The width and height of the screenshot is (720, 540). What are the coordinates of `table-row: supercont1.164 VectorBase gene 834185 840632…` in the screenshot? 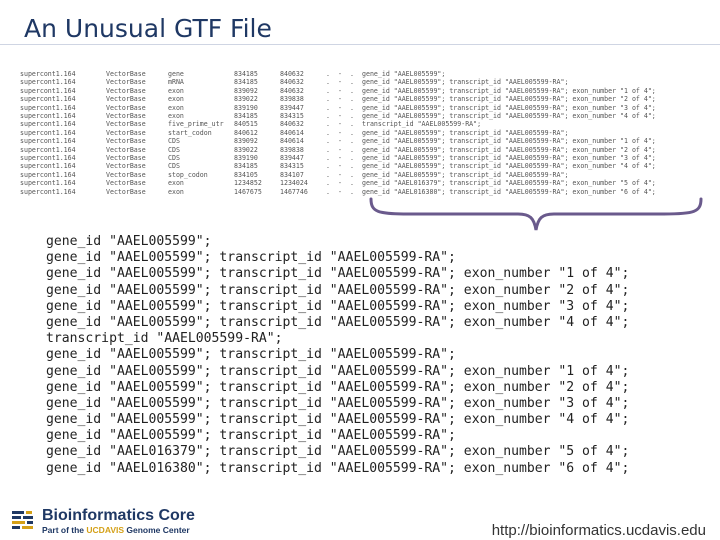 It's located at (365, 74).